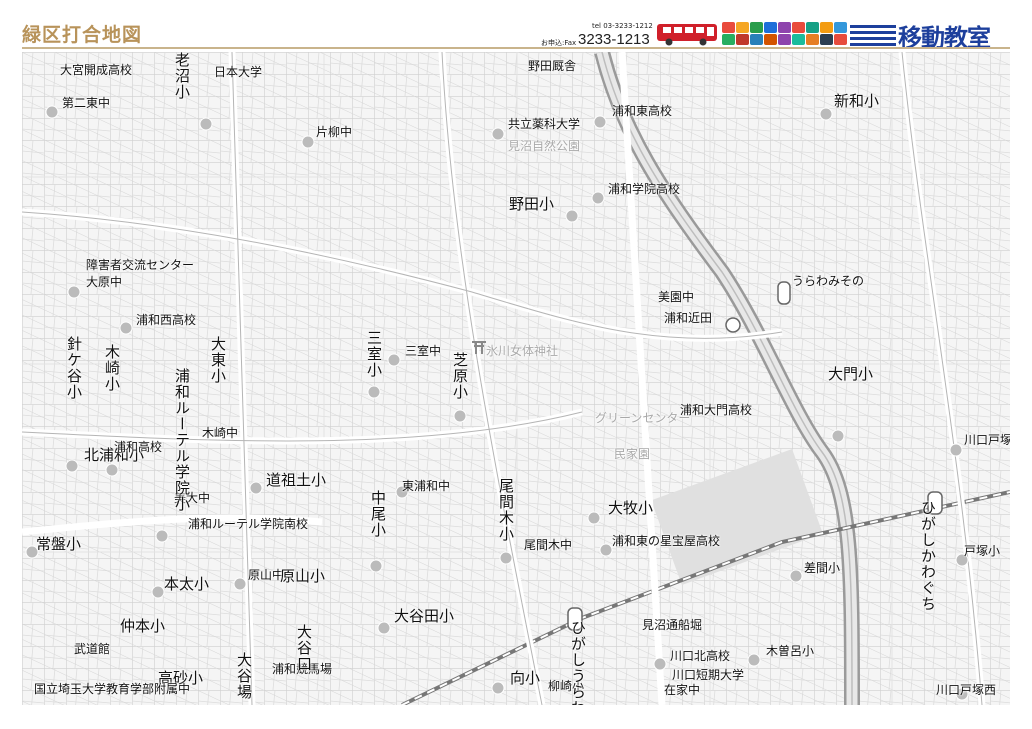 This screenshot has height=729, width=1032. What do you see at coordinates (687, 35) in the screenshot?
I see `bus-icon` at bounding box center [687, 35].